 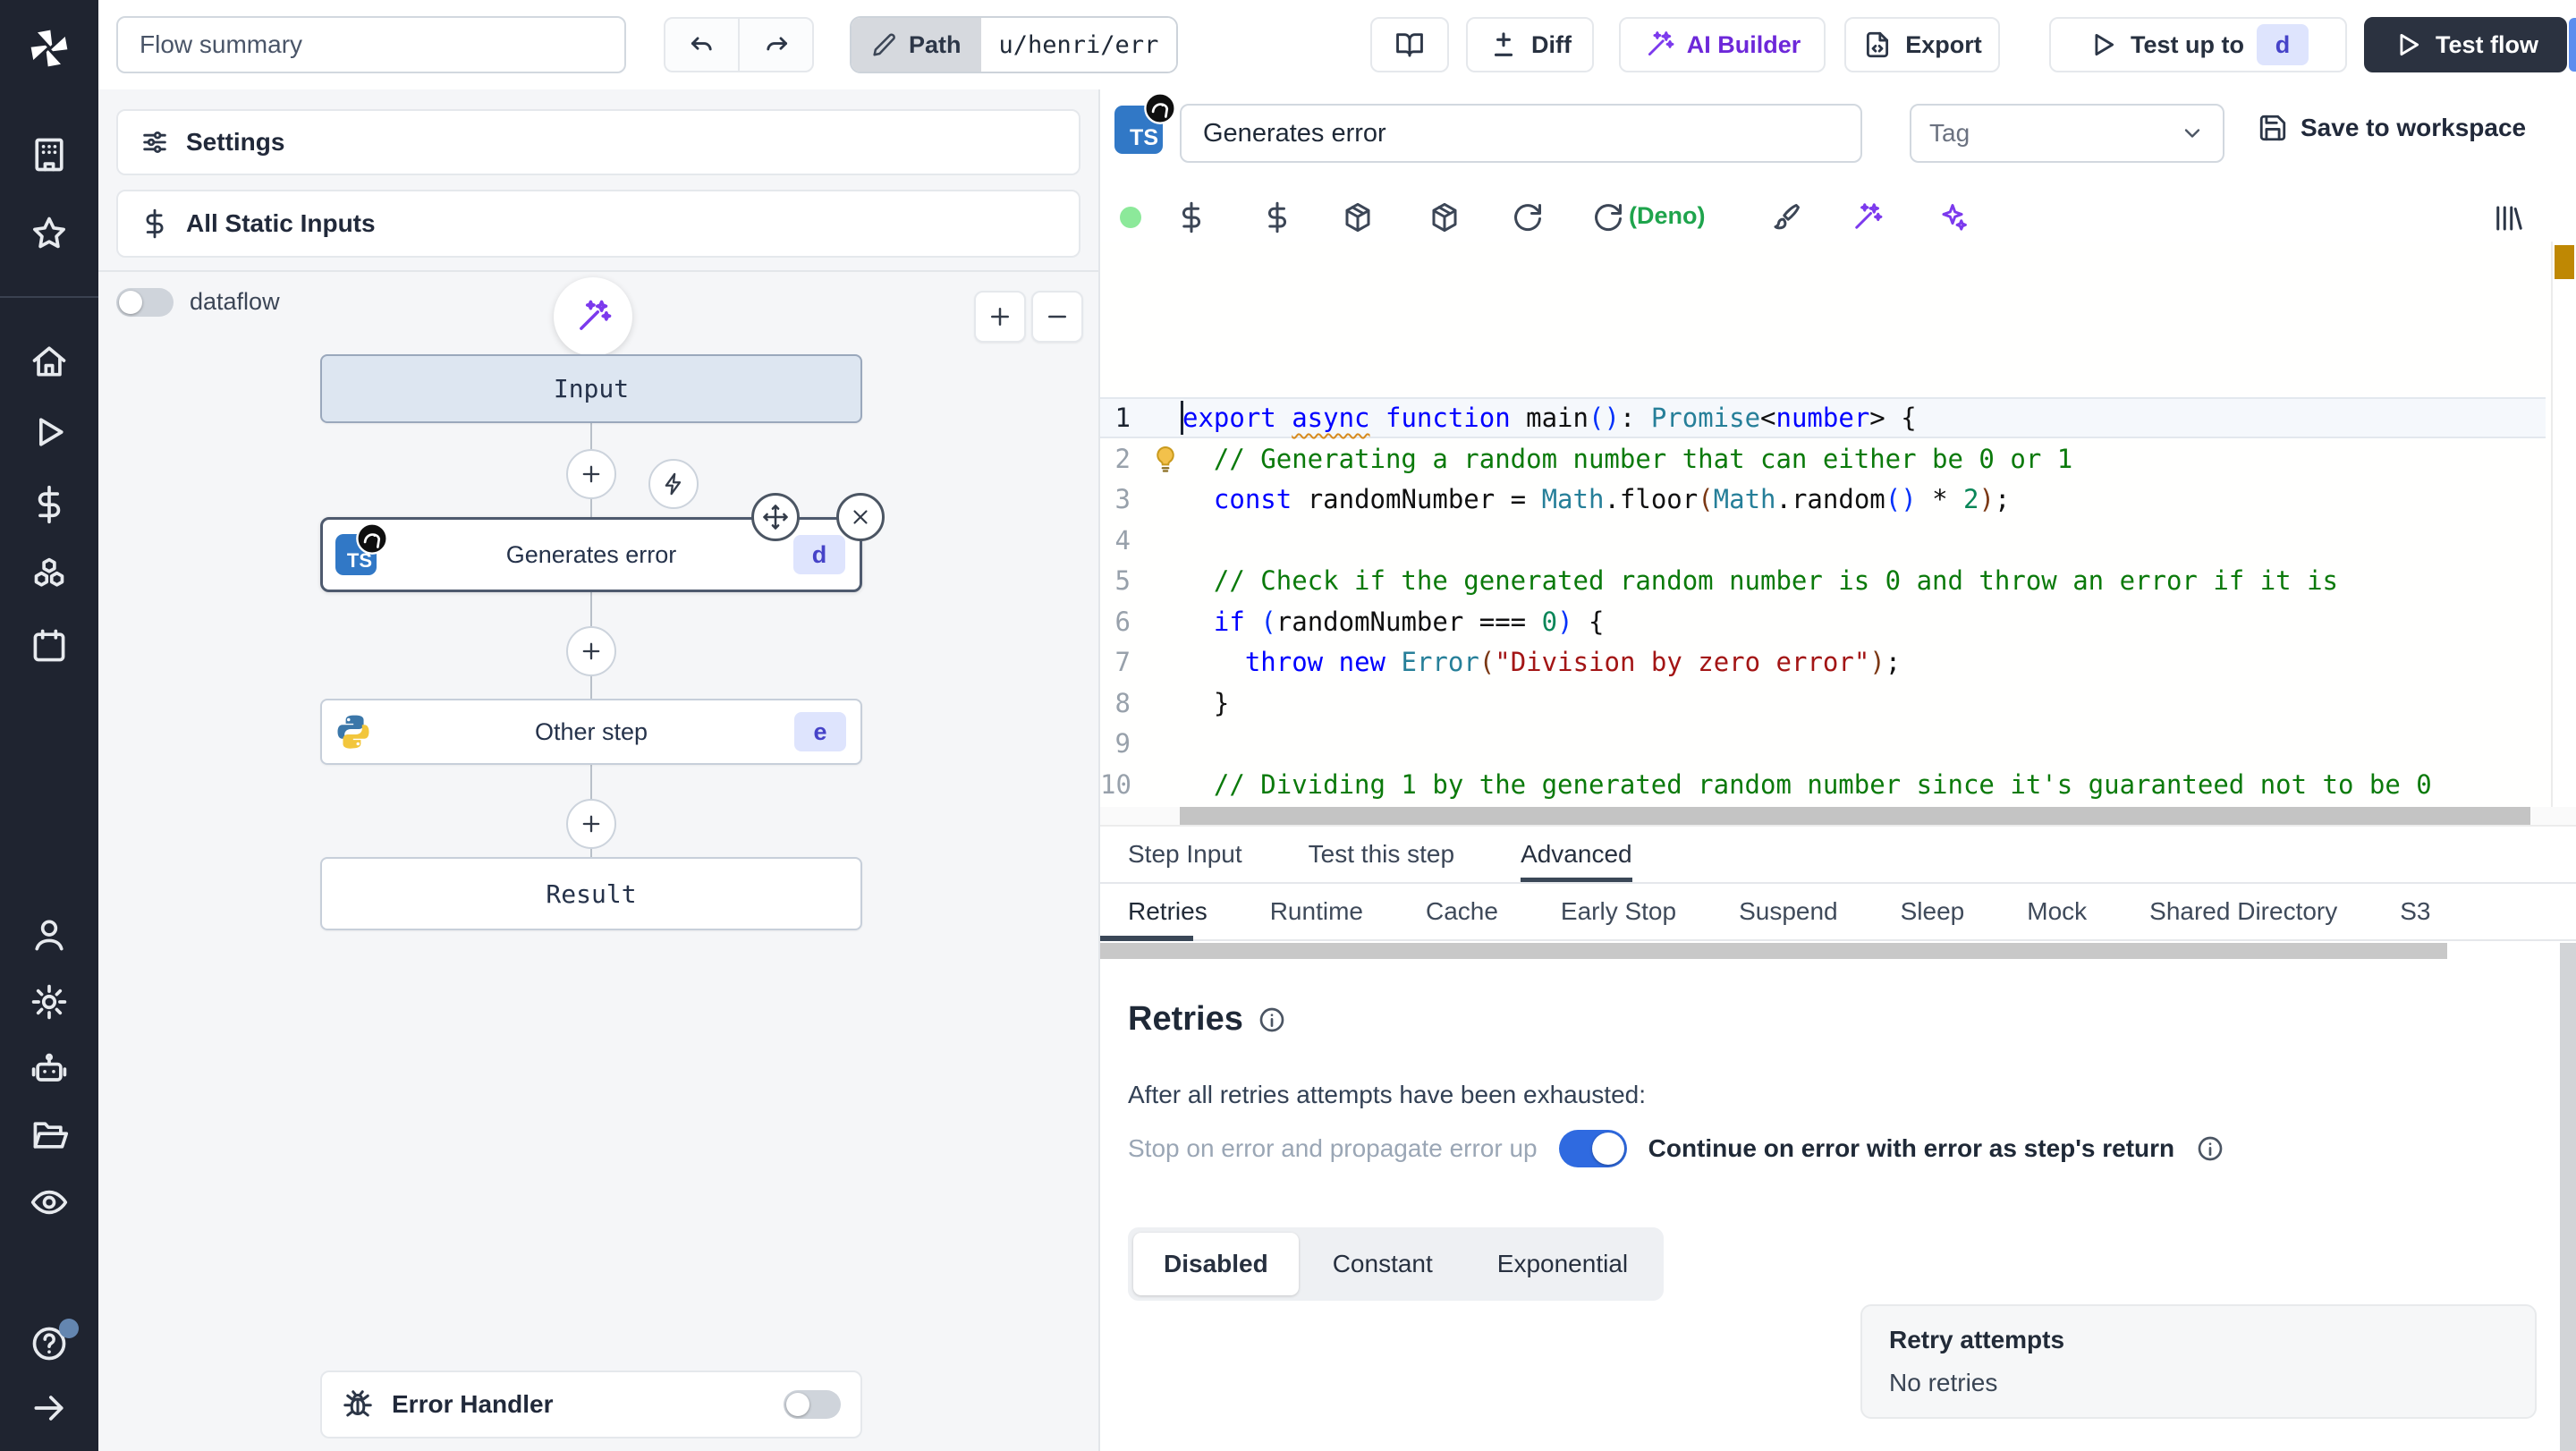 I want to click on undo-button, so click(x=701, y=45).